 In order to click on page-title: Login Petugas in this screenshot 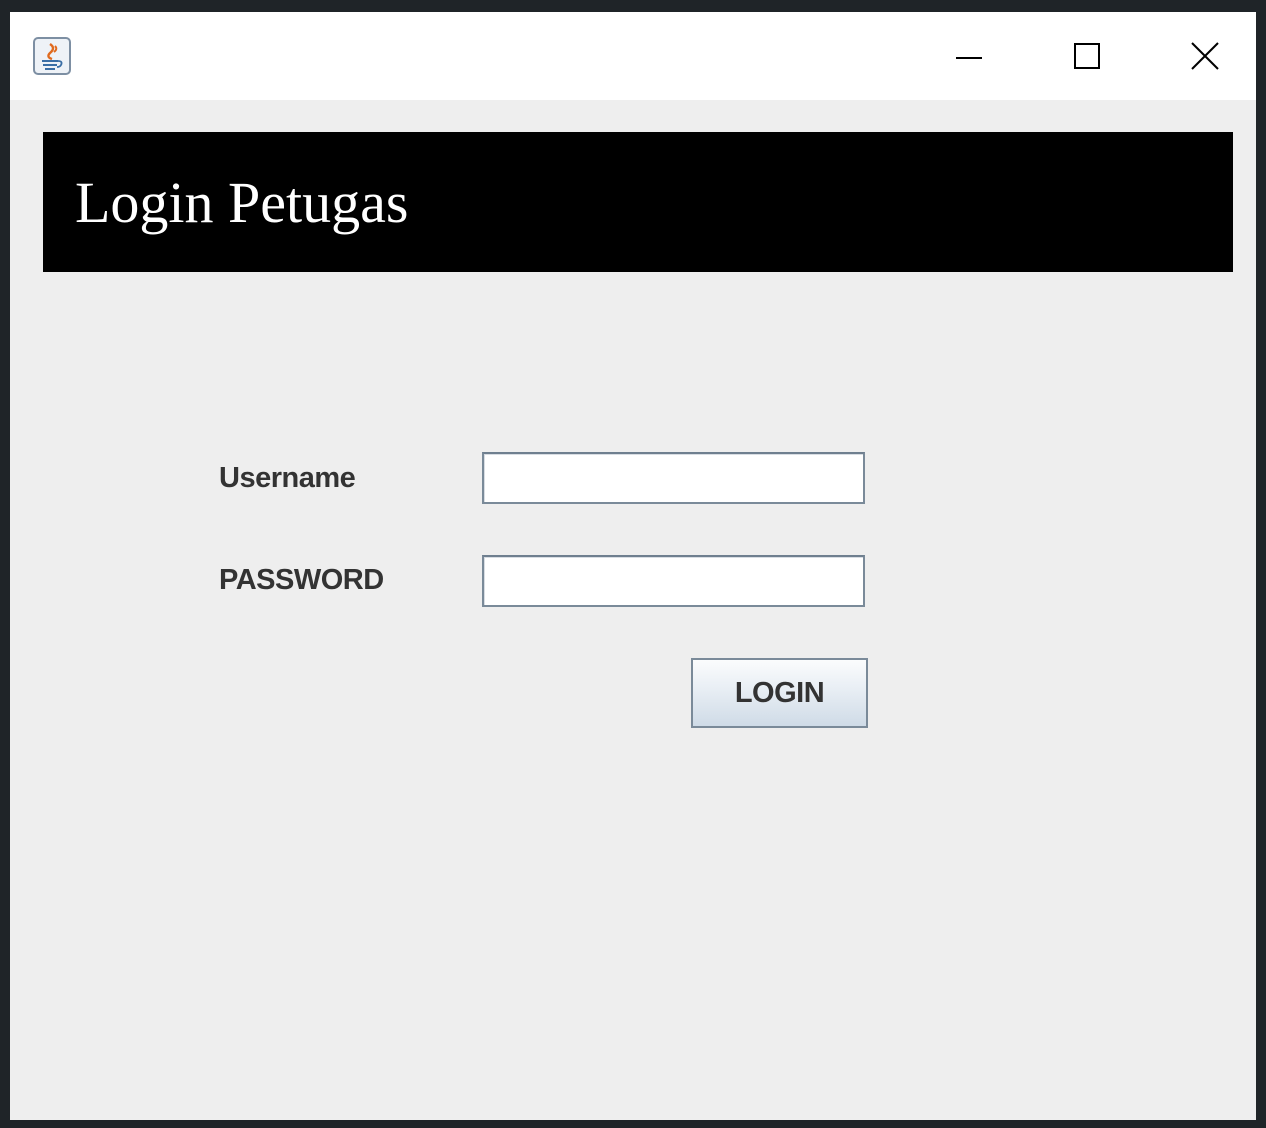, I will do `click(242, 202)`.